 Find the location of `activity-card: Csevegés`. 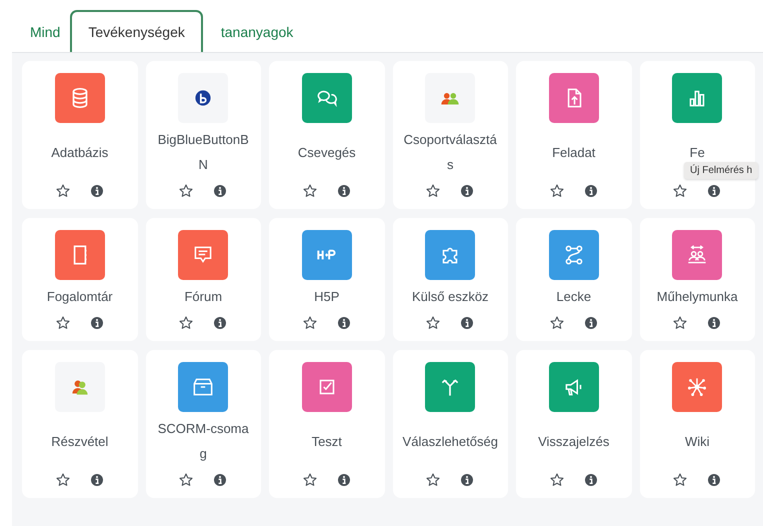

activity-card: Csevegés is located at coordinates (326, 135).